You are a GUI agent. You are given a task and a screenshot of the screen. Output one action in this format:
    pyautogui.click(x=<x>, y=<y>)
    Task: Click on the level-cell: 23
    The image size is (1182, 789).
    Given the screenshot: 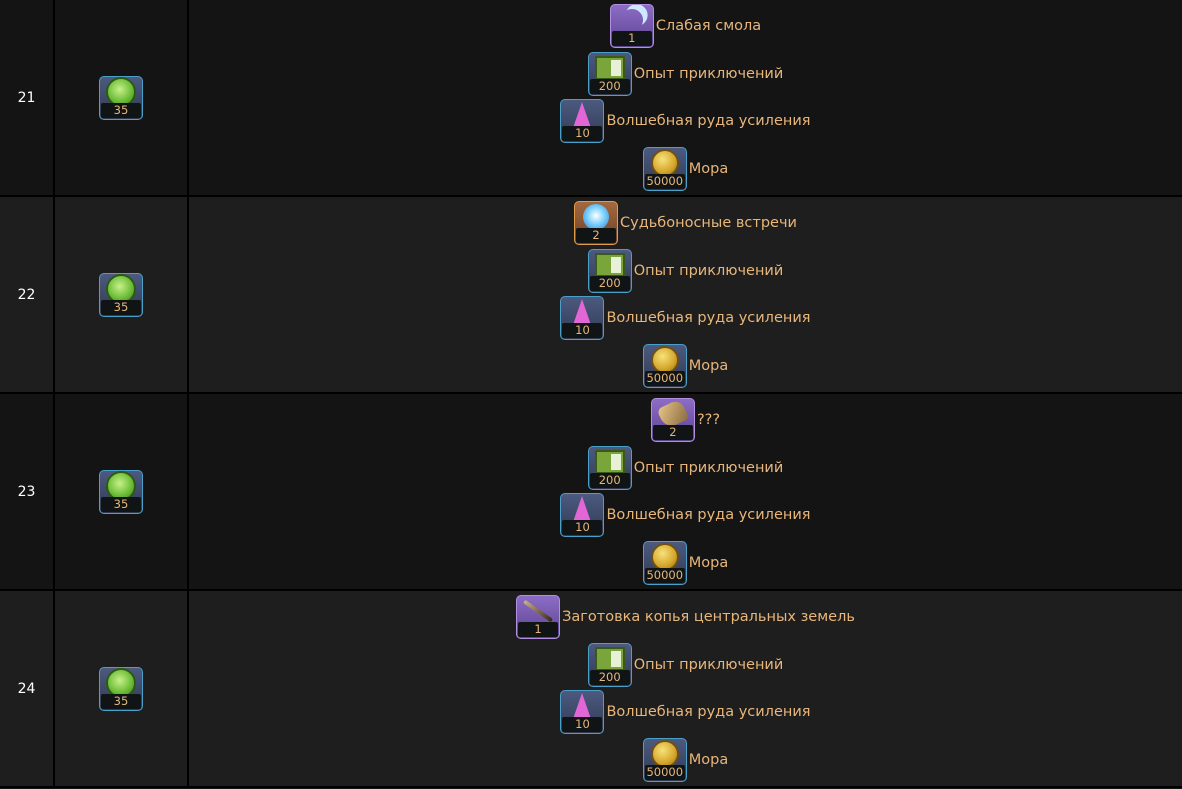 What is the action you would take?
    pyautogui.click(x=27, y=491)
    